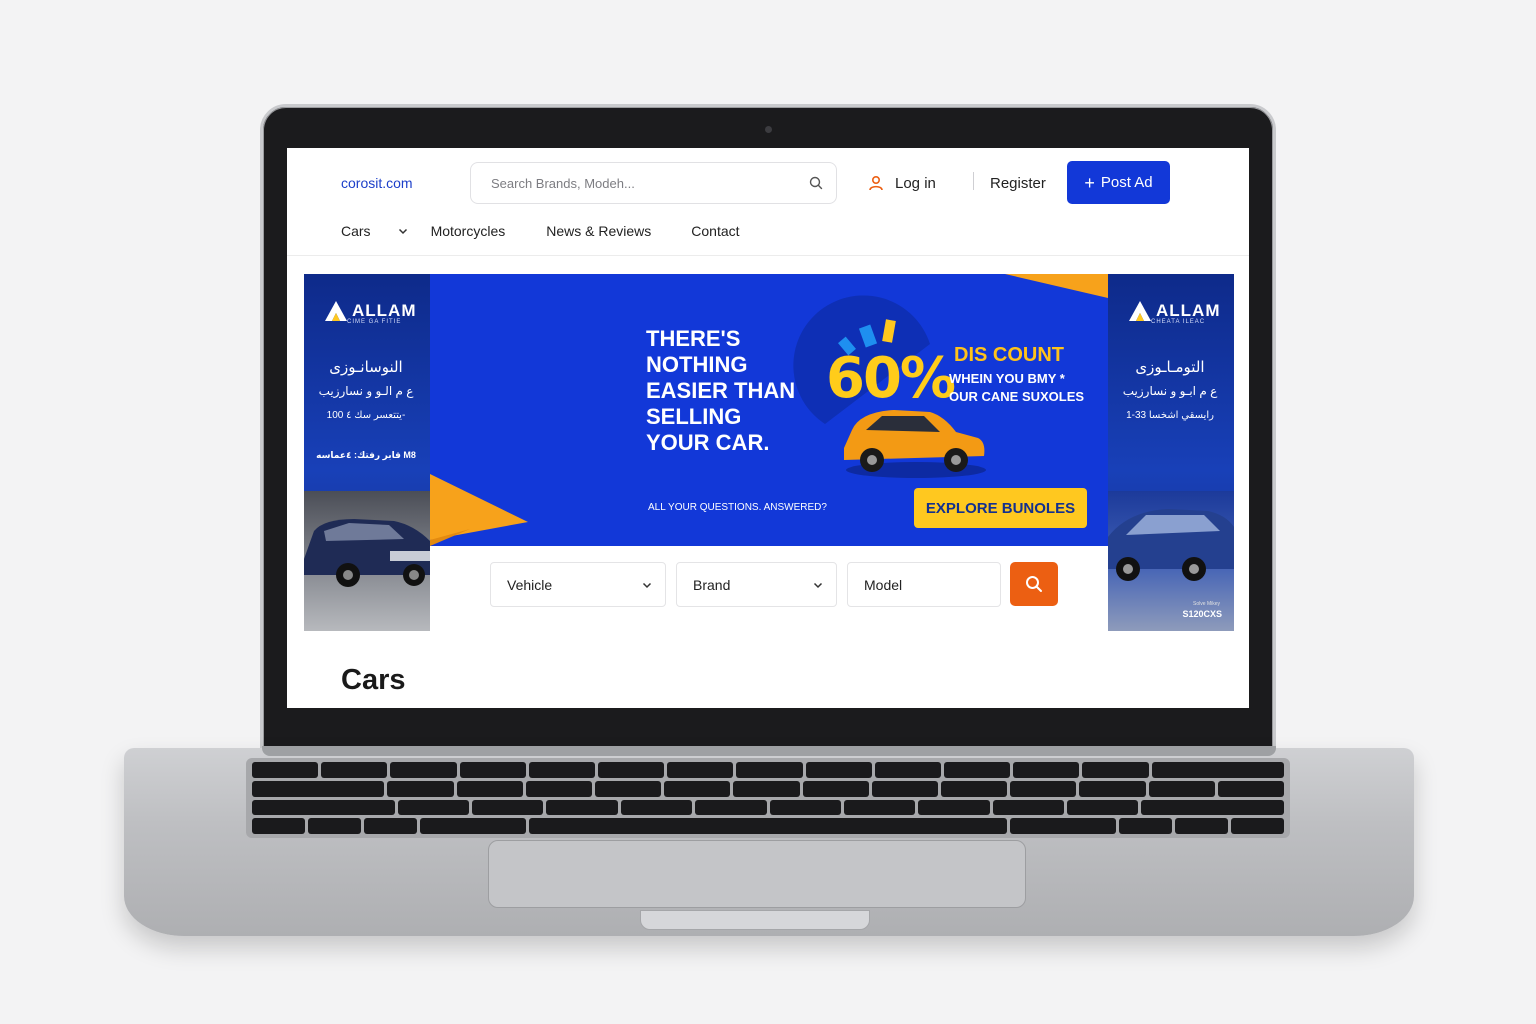  Describe the element at coordinates (973, 181) in the screenshot. I see `header-divider` at that location.